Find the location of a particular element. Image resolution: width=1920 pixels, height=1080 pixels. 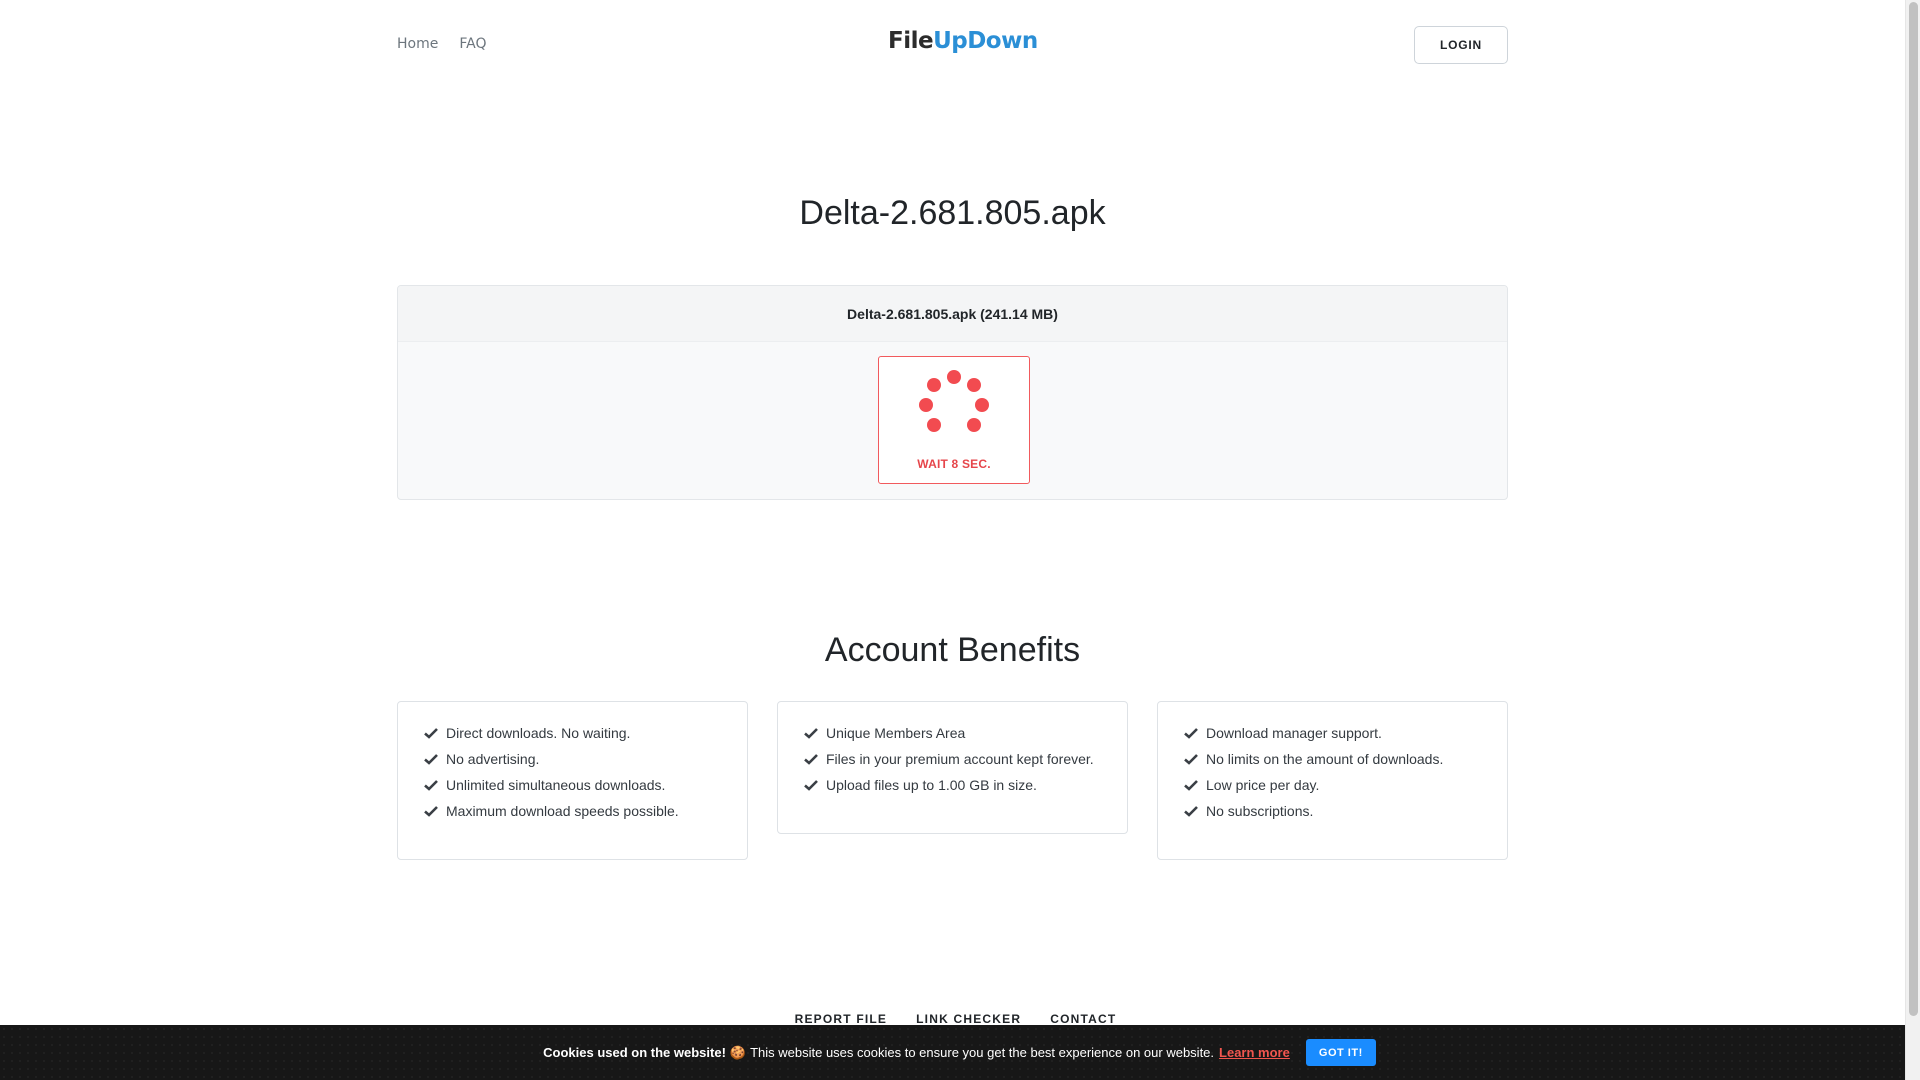

footer-nav: REPORT FILE LINK CHECKER CONTACT is located at coordinates (952, 1019).